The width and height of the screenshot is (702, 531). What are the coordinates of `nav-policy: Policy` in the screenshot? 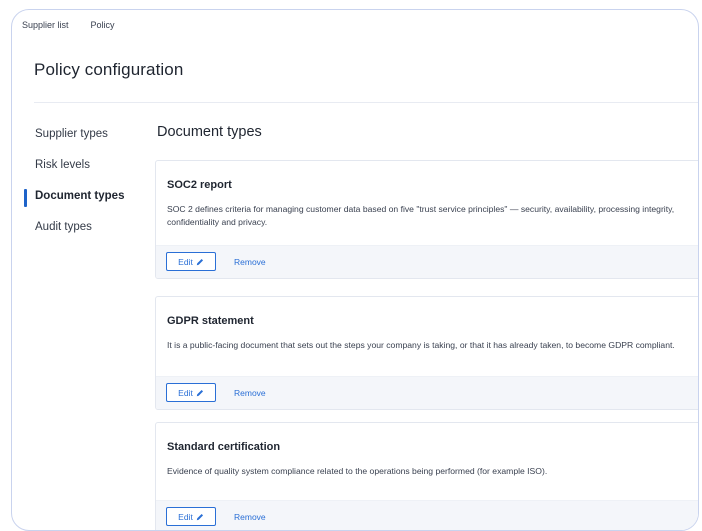 It's located at (103, 25).